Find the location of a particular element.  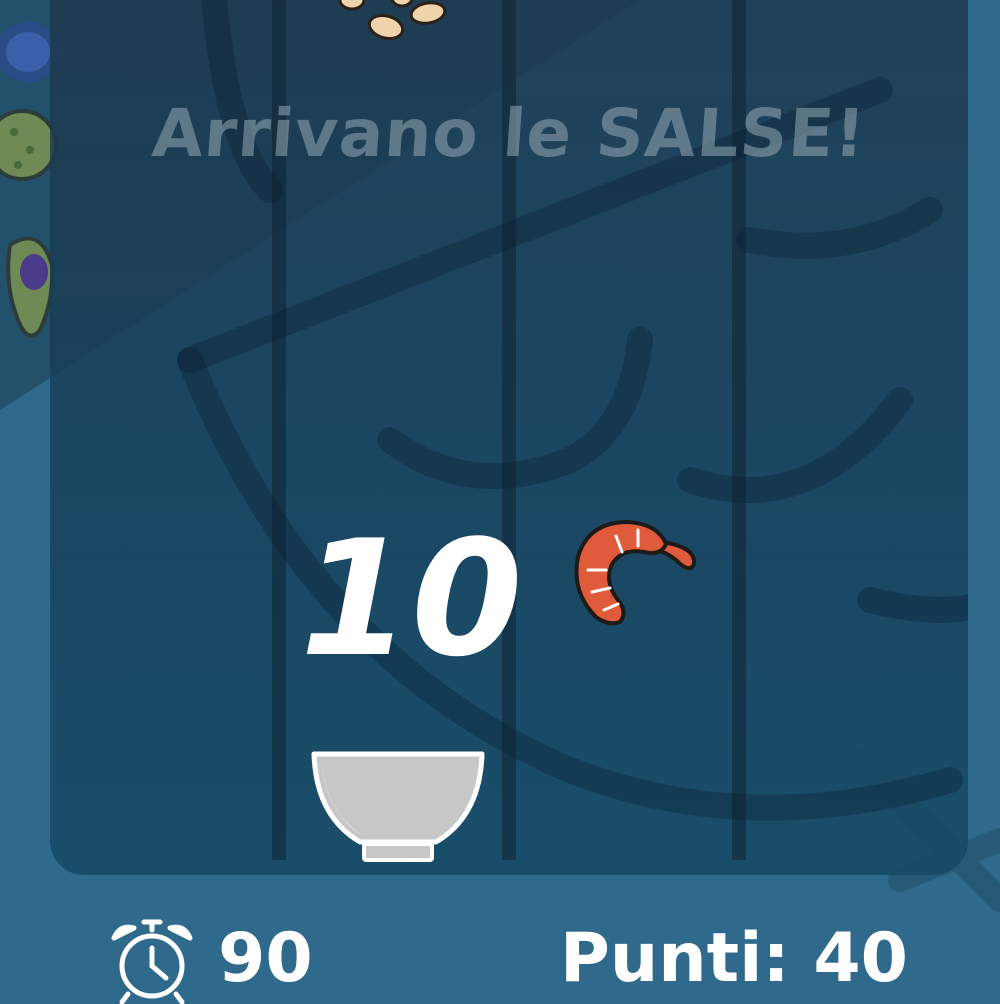

score-display: Punti: 40 is located at coordinates (734, 959).